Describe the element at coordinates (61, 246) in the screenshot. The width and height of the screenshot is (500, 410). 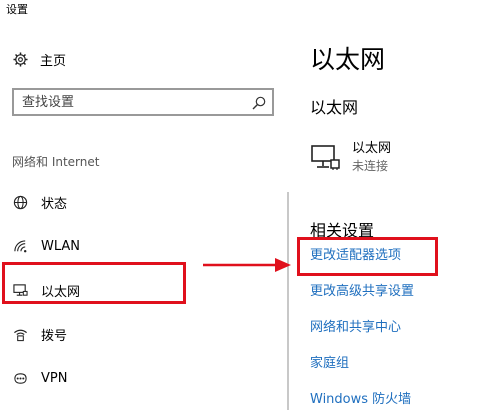
I see `sidebar-item-label: WLAN` at that location.